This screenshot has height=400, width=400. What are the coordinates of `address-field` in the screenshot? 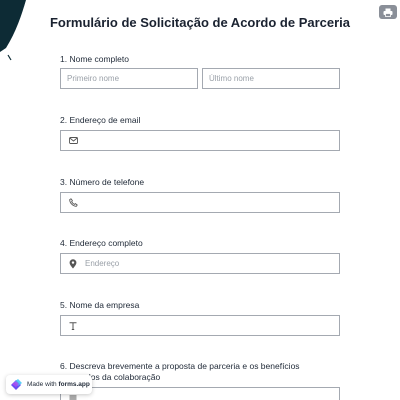 It's located at (200, 263).